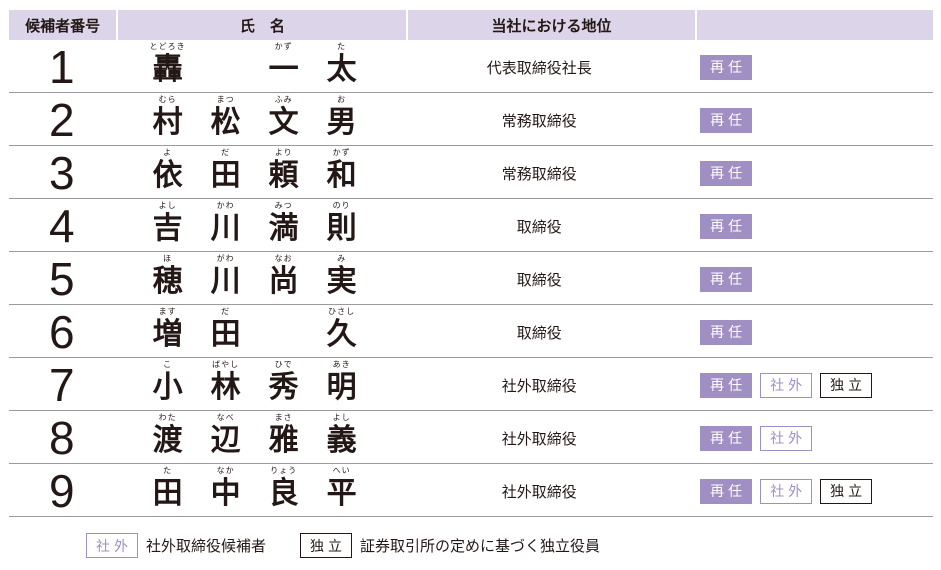 Image resolution: width=941 pixels, height=570 pixels. I want to click on name-kanji: 村, so click(167, 122).